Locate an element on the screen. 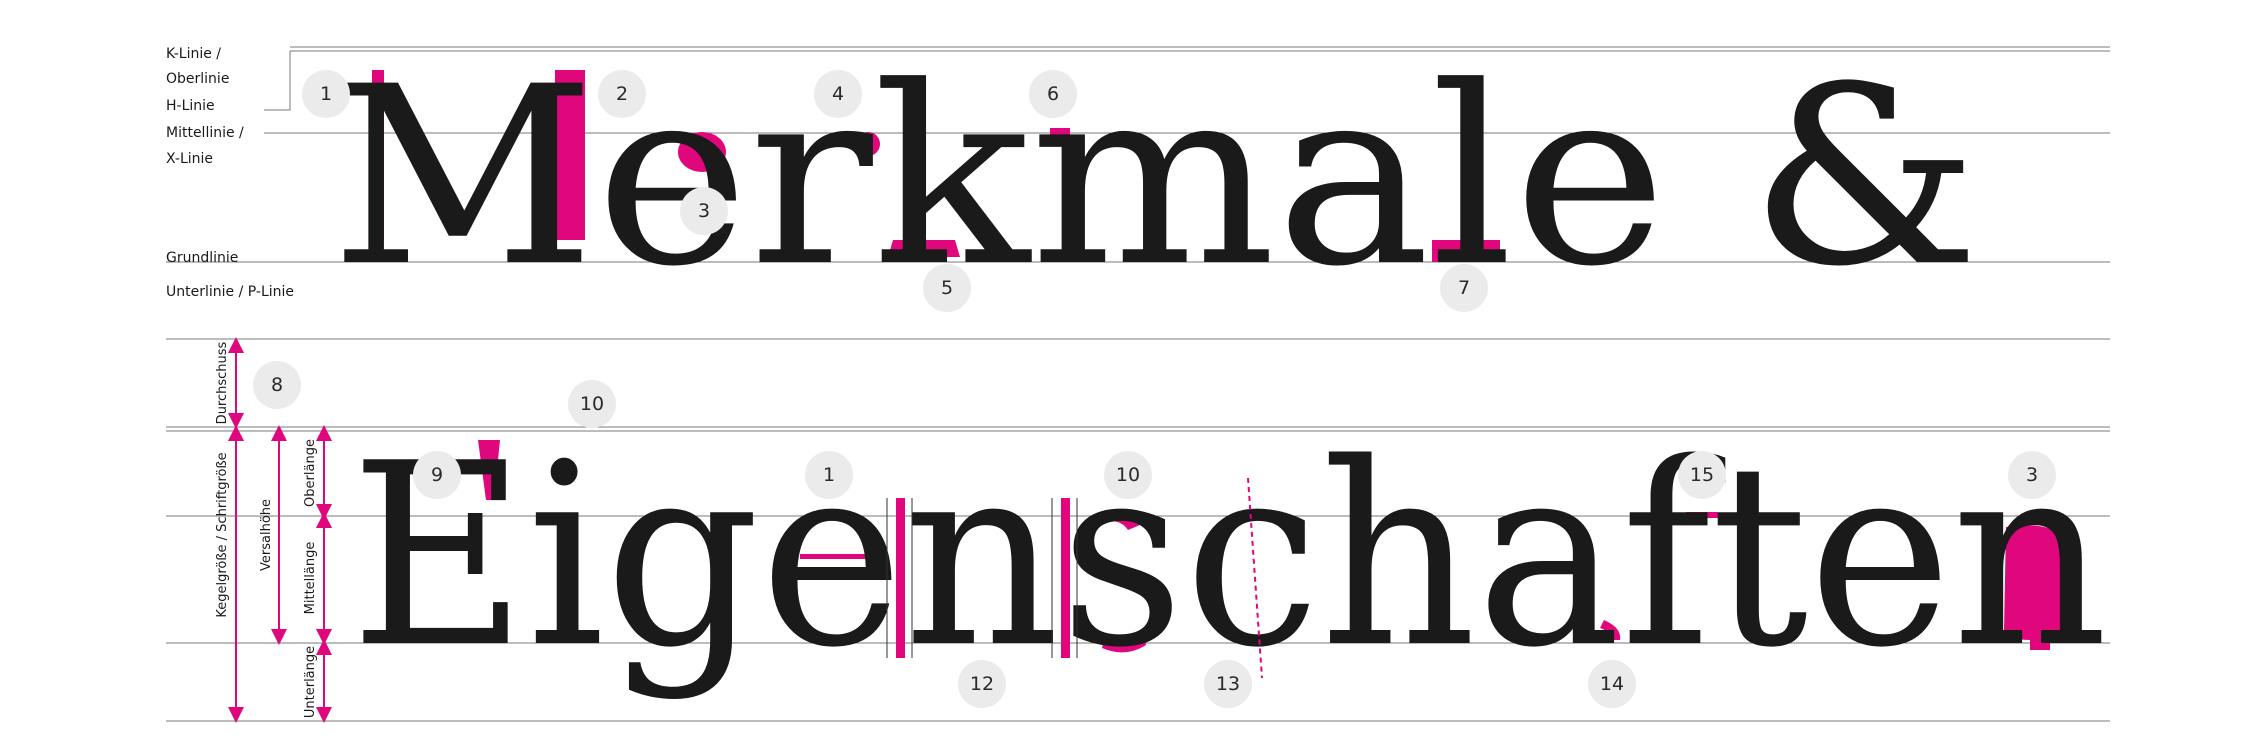 This screenshot has width=2250, height=750. svg-text: 6 is located at coordinates (1053, 94).